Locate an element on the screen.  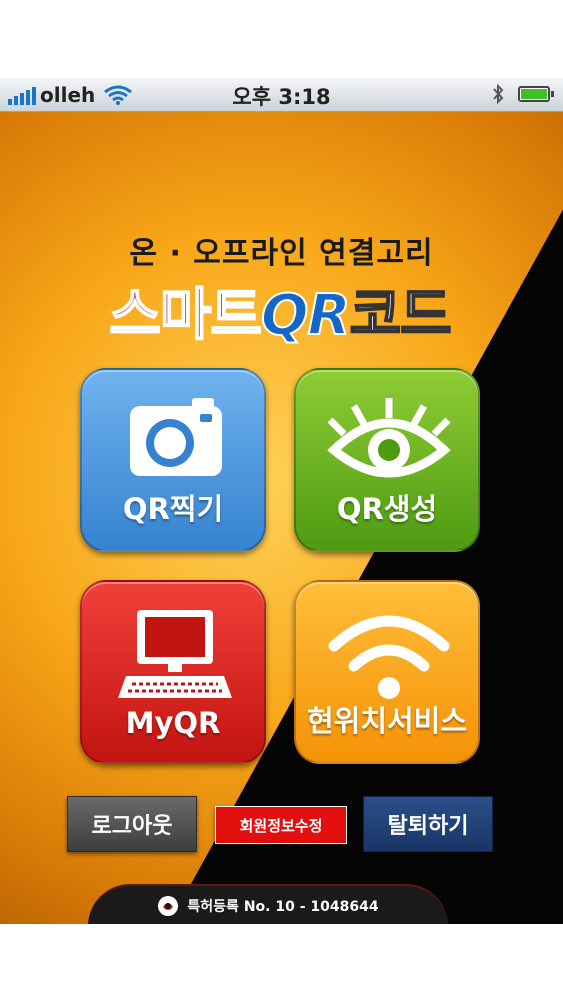
wifi-signal-icon is located at coordinates (389, 657).